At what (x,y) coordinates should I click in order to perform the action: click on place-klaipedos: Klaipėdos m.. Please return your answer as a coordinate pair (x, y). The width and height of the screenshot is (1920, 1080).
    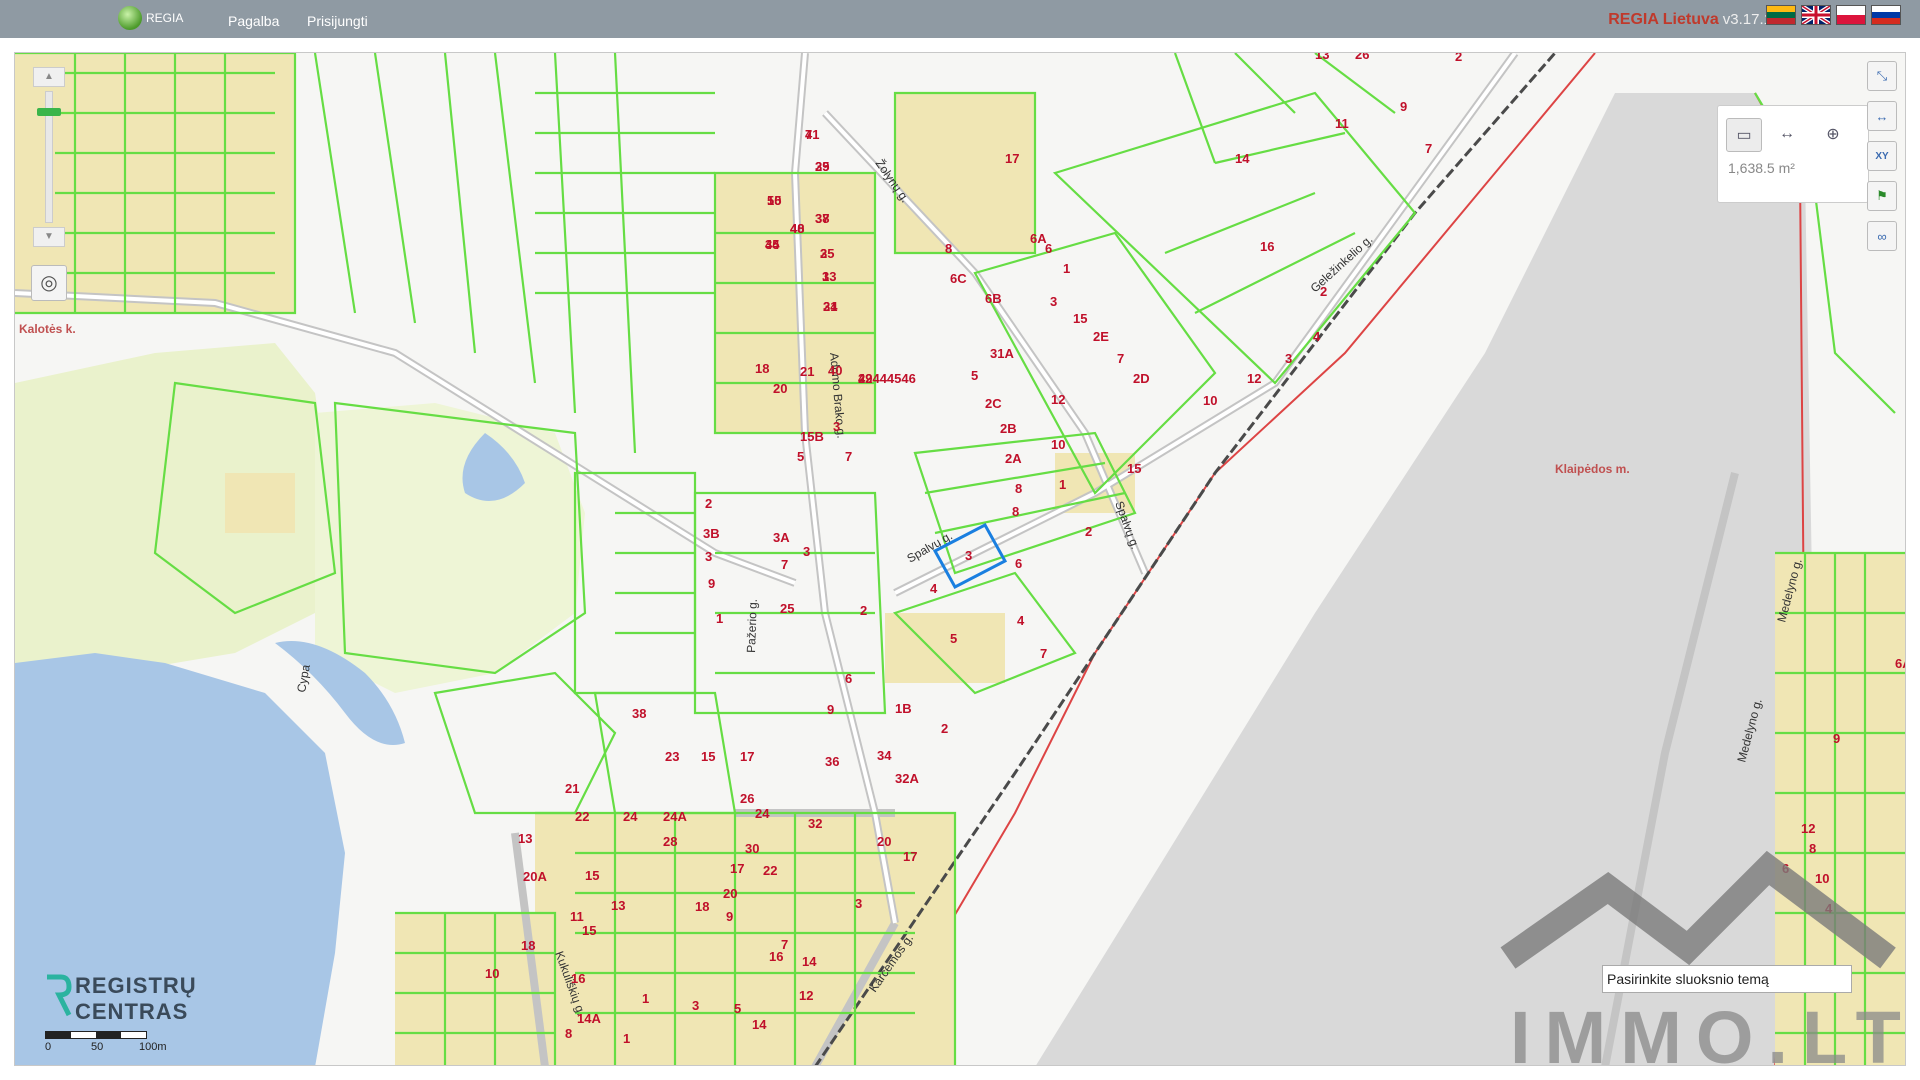
    Looking at the image, I should click on (1592, 469).